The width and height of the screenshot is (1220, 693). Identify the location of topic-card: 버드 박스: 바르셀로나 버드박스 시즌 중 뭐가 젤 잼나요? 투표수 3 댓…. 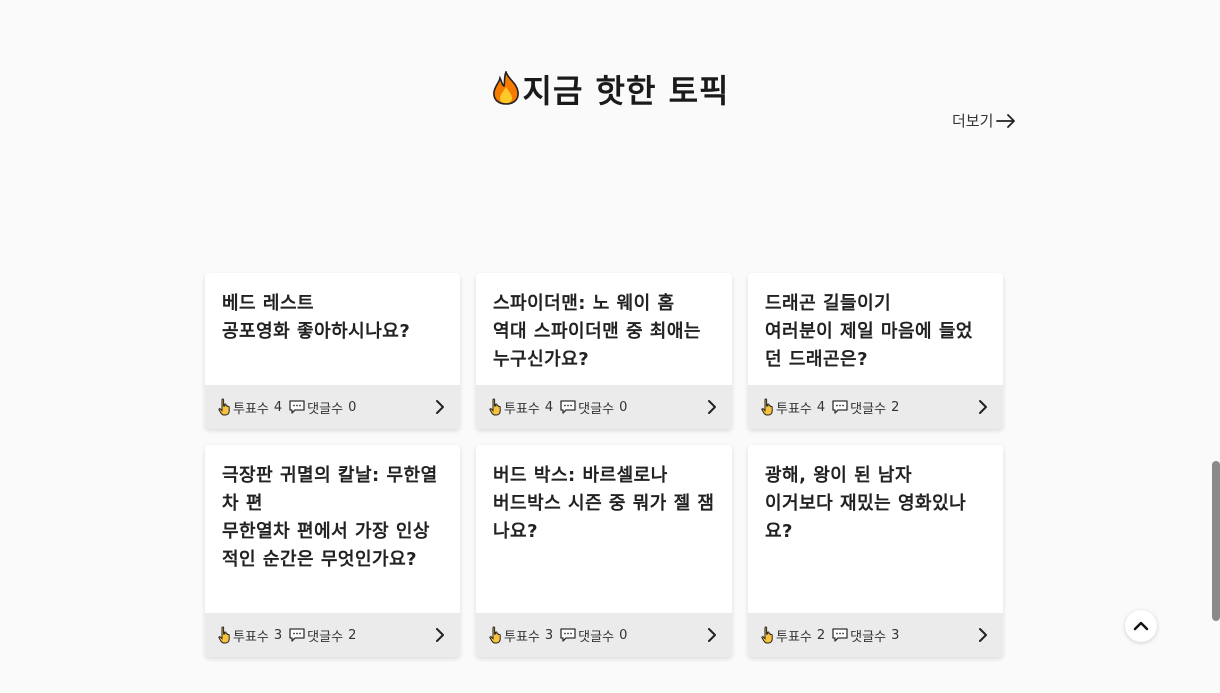
(604, 551).